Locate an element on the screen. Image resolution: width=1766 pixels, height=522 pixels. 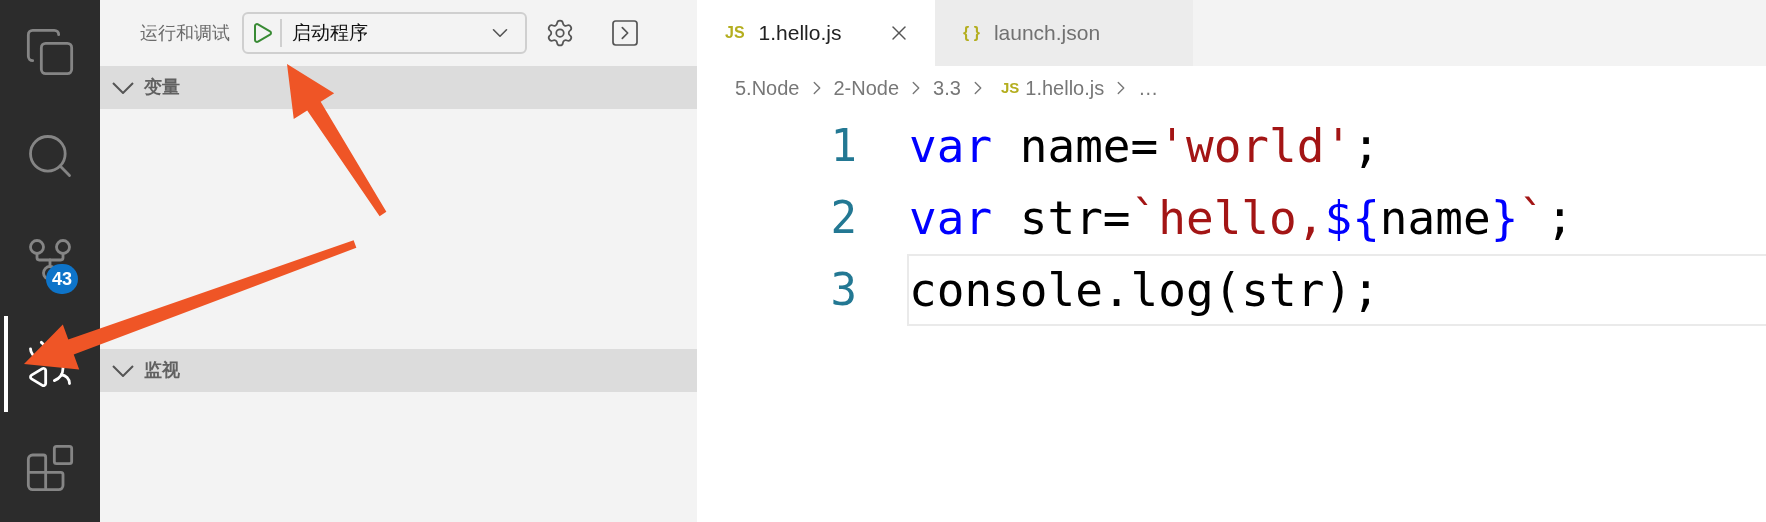
launch-config-dropdown: 启动程序 is located at coordinates (384, 33).